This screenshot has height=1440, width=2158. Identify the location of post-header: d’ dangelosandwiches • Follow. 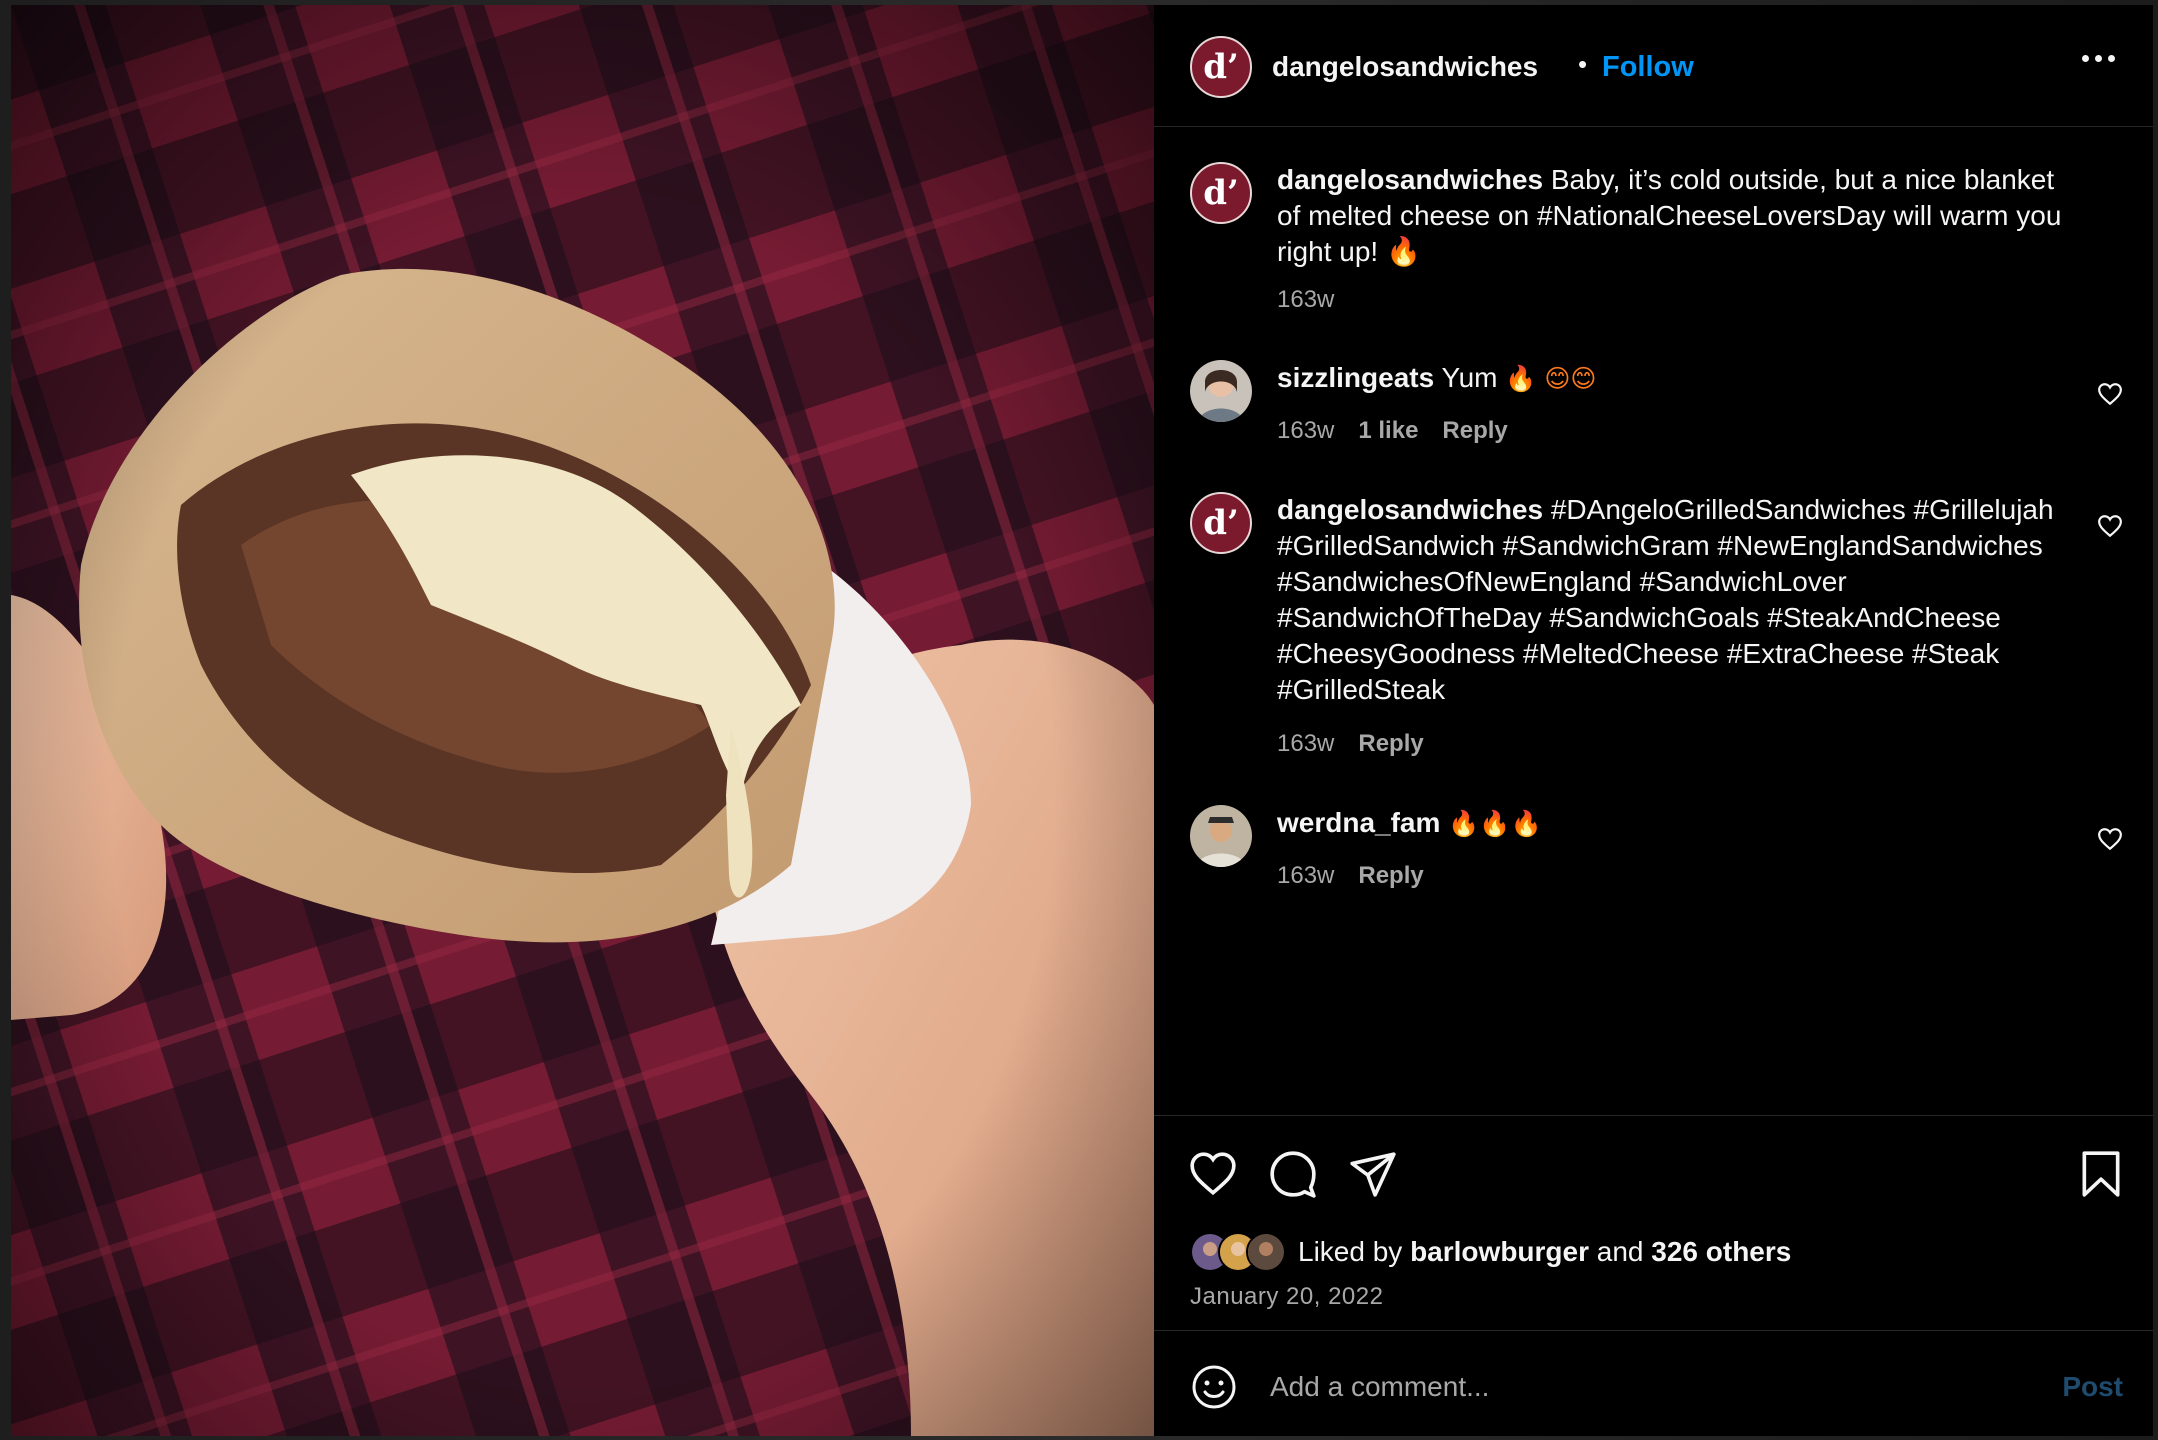
(1653, 66).